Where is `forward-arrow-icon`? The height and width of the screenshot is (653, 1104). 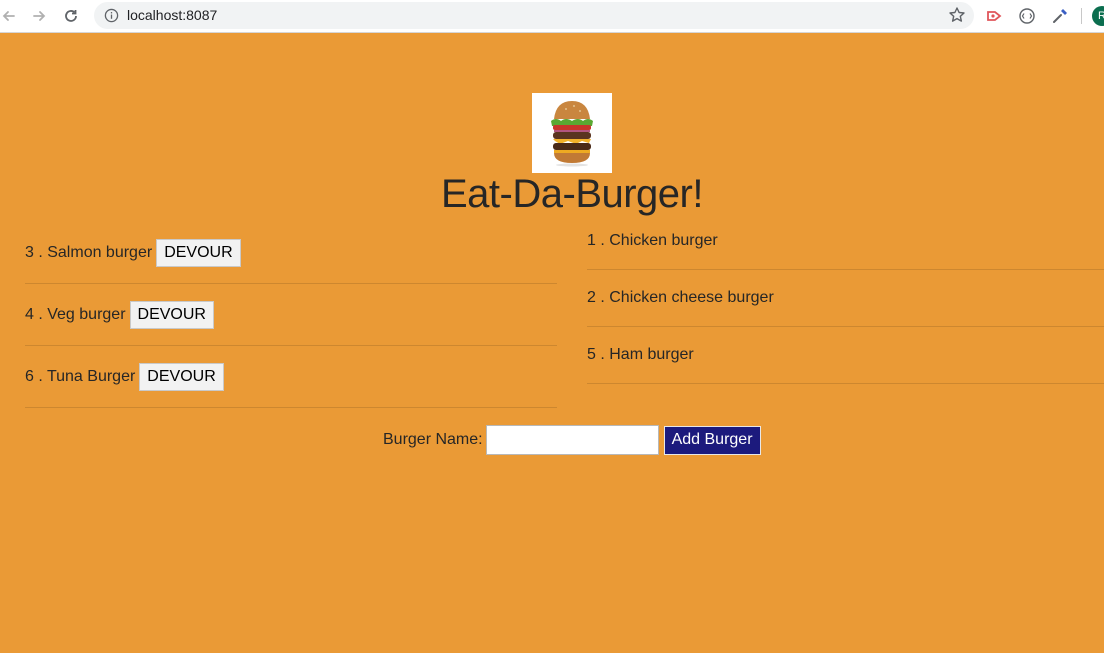
forward-arrow-icon is located at coordinates (39, 16).